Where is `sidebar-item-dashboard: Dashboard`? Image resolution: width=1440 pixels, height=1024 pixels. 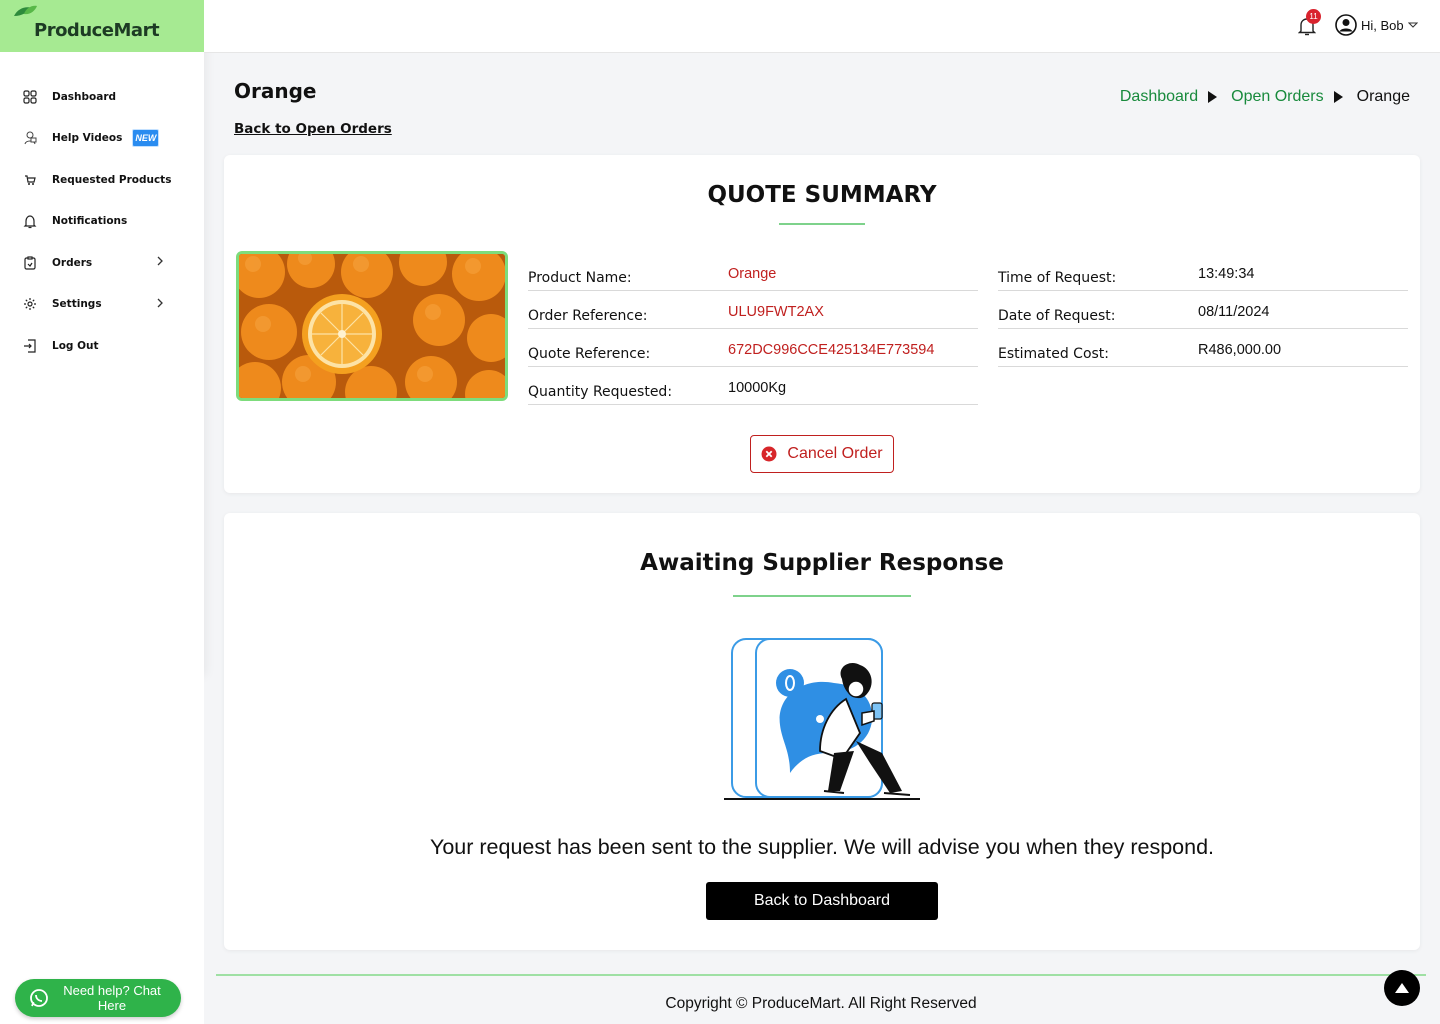
sidebar-item-dashboard: Dashboard is located at coordinates (102, 97).